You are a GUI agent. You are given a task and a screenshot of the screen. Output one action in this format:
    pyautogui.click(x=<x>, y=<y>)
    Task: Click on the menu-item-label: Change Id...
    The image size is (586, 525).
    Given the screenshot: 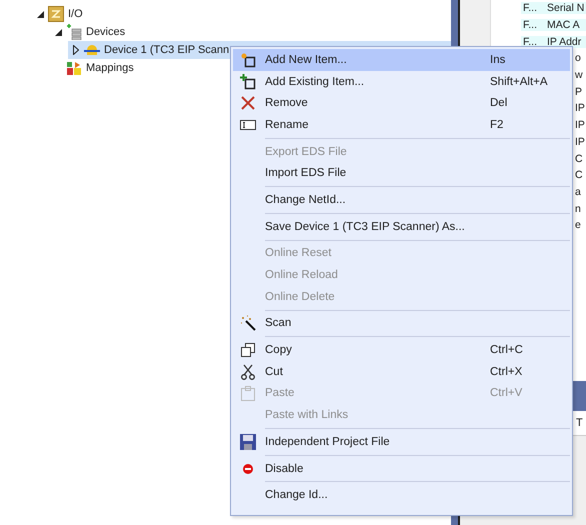 What is the action you would take?
    pyautogui.click(x=296, y=495)
    